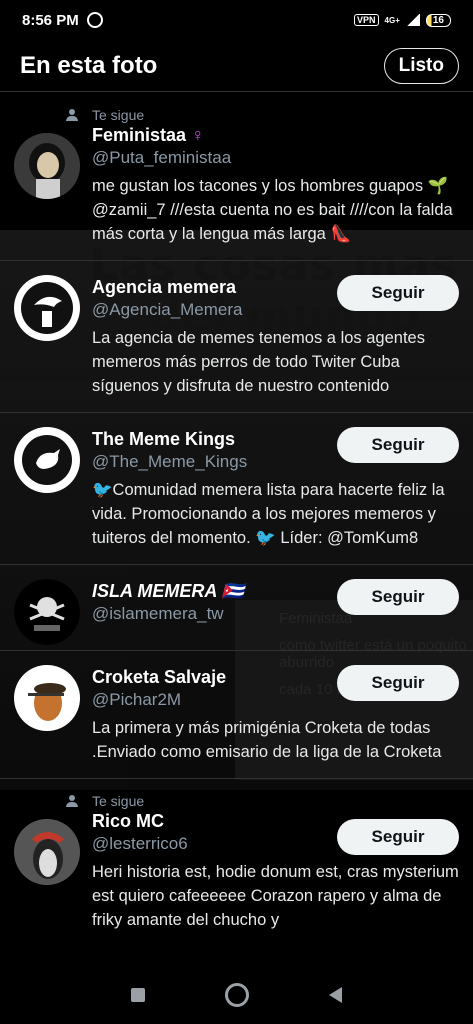  I want to click on status-time: 8:56 PM, so click(50, 20).